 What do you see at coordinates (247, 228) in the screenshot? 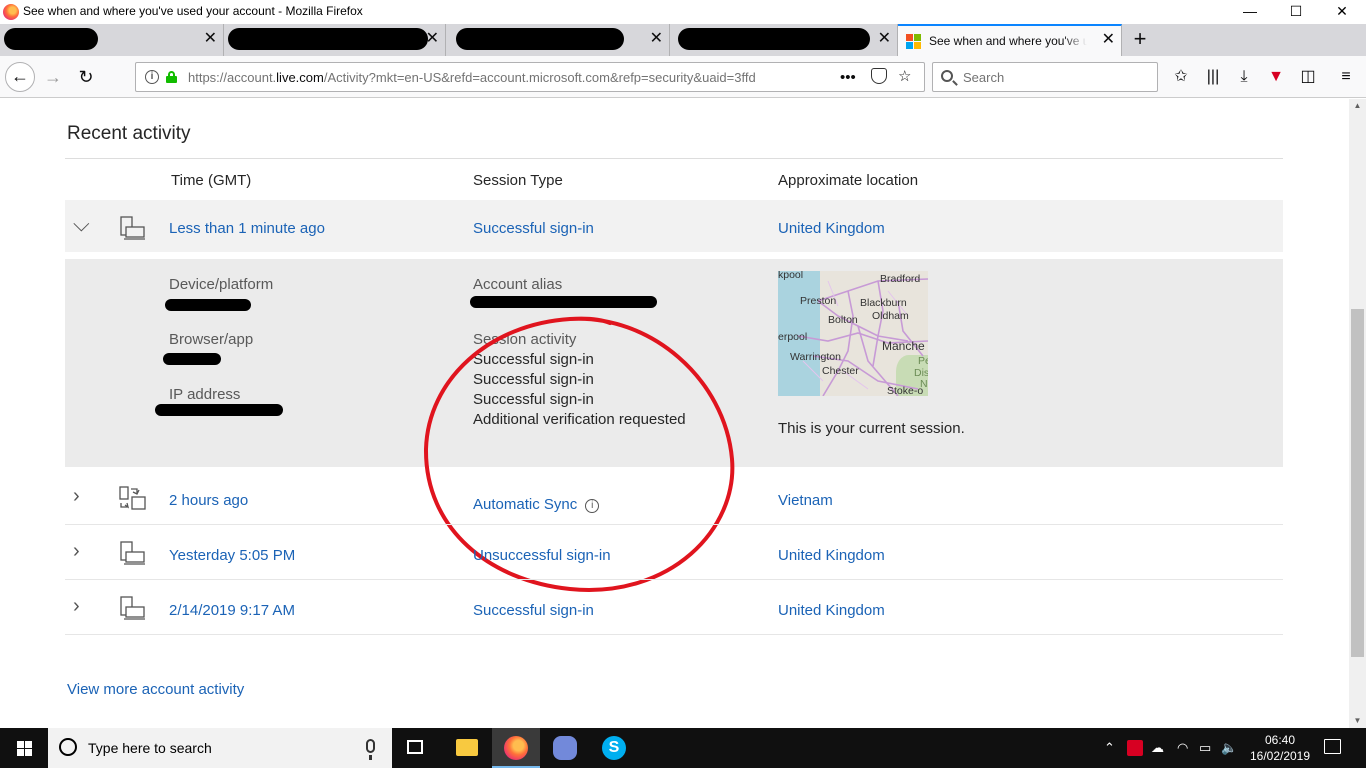
I see `activity-time-link: Less than 1 minute ago` at bounding box center [247, 228].